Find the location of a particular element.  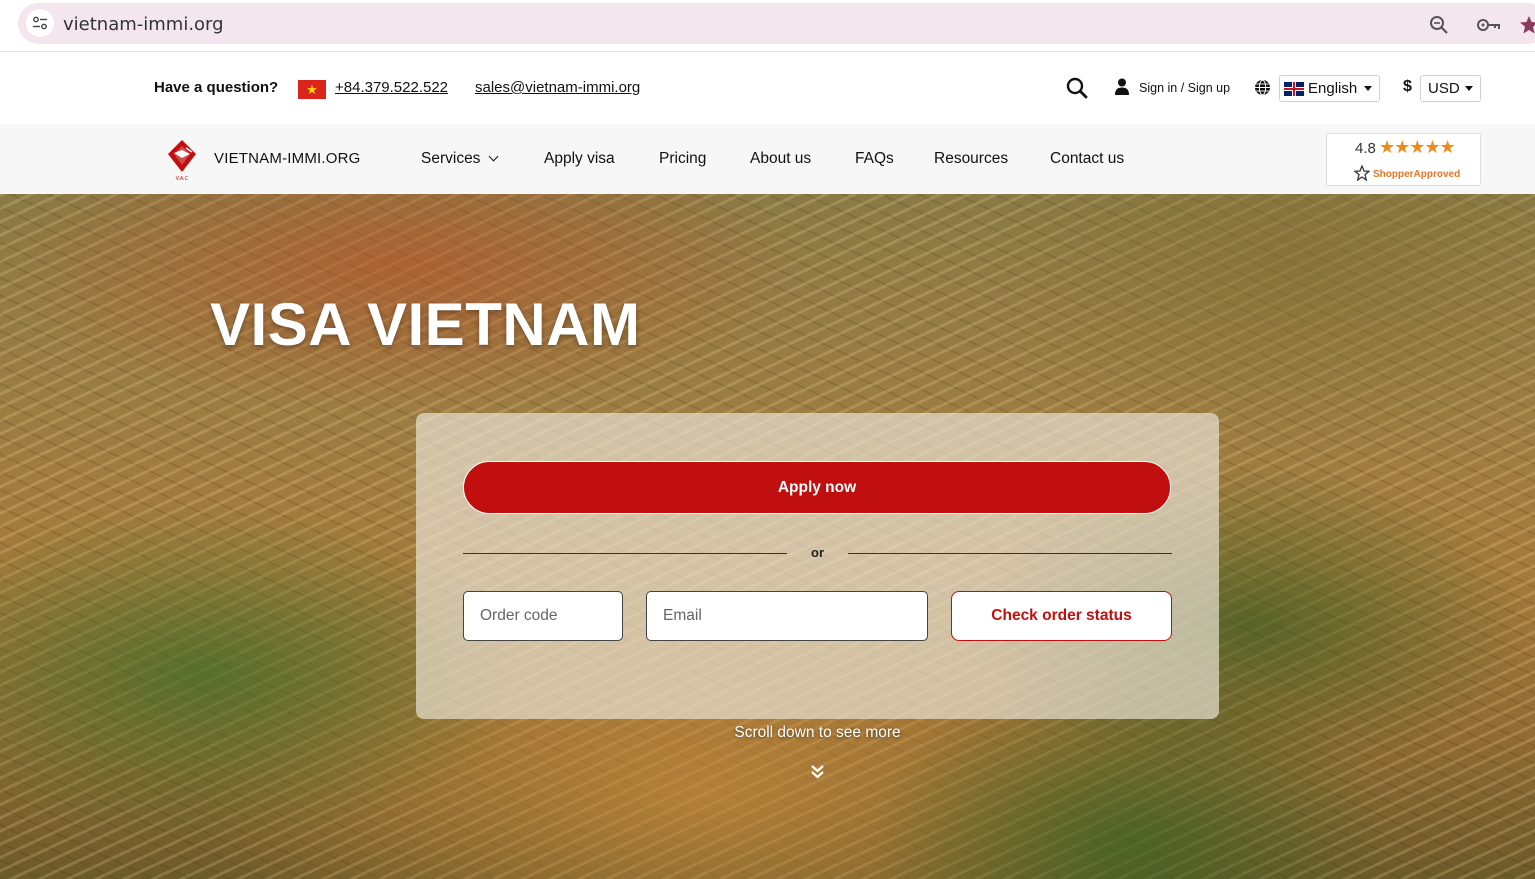

scroll-down-text: Scroll down to see more is located at coordinates (817, 732).